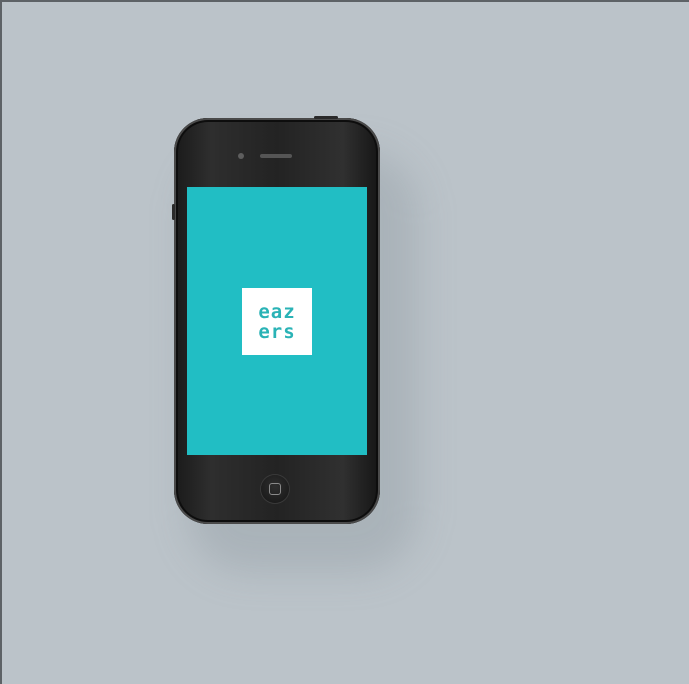 The width and height of the screenshot is (689, 684). What do you see at coordinates (241, 156) in the screenshot?
I see `front-camera-icon` at bounding box center [241, 156].